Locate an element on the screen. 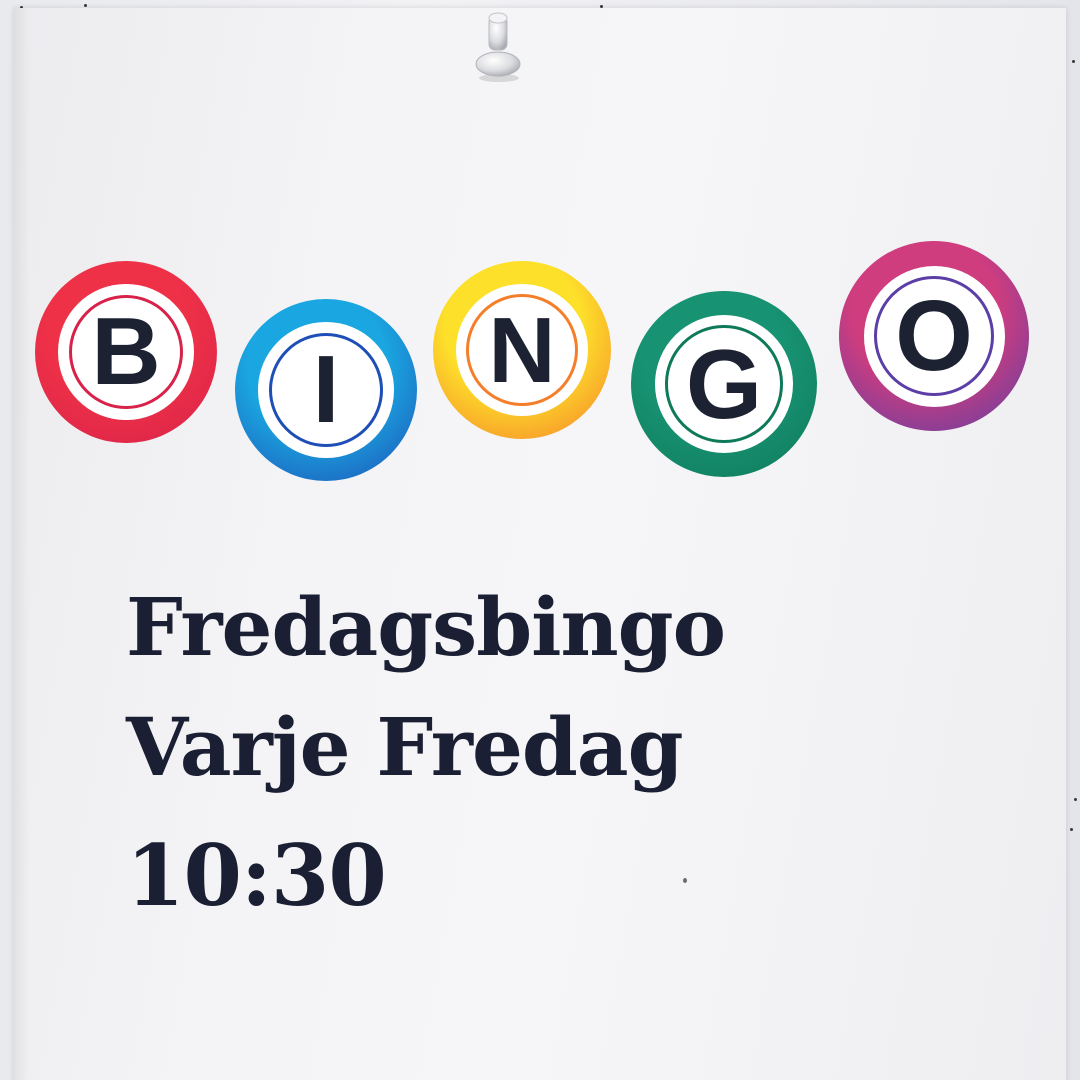 The image size is (1080, 1080). bingo-ball-i: I is located at coordinates (326, 390).